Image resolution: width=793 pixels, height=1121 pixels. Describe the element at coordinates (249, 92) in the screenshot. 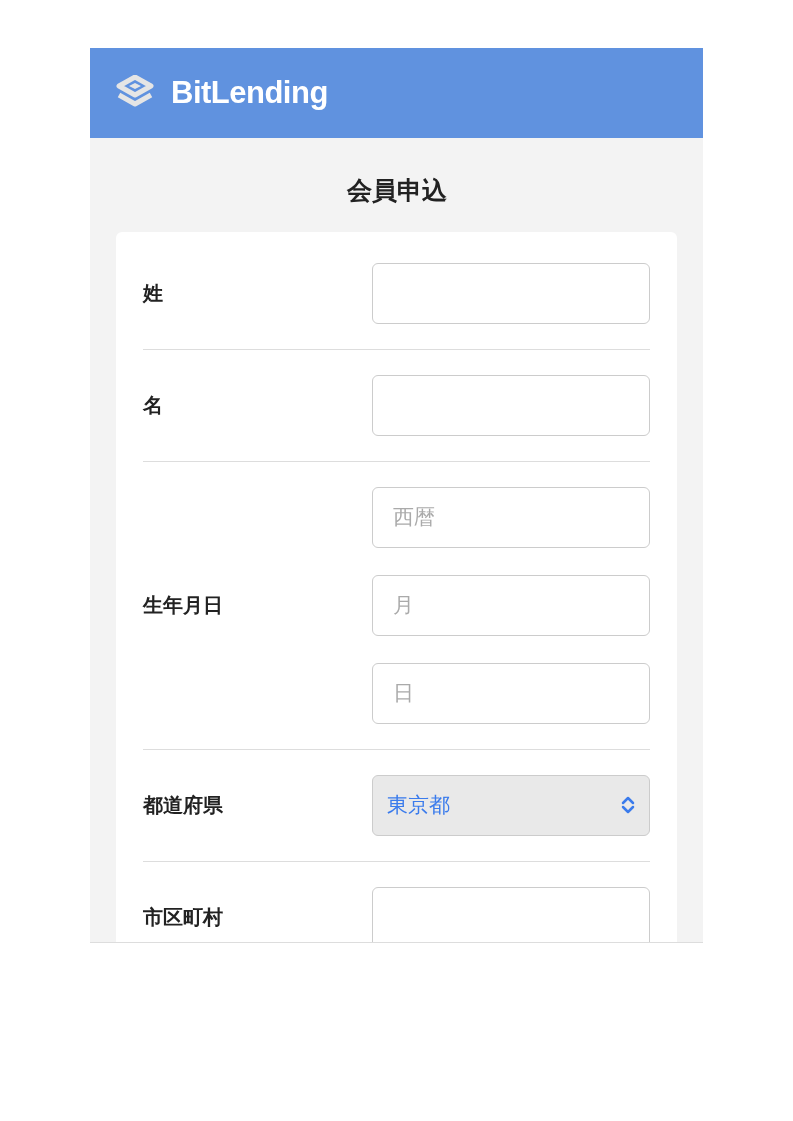

I see `brand-name: BitLending` at that location.